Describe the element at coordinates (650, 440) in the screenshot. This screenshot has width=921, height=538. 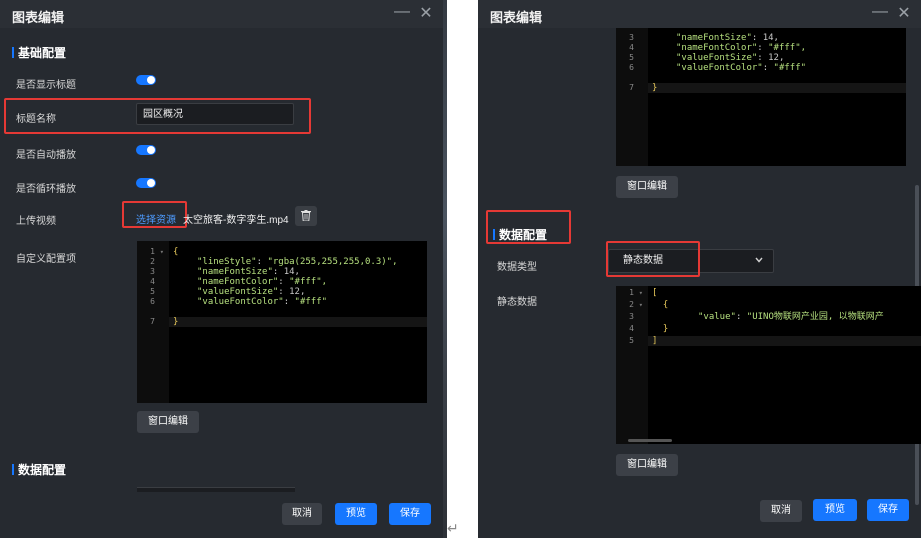
I see `editor-horizontal-scrollbar` at that location.